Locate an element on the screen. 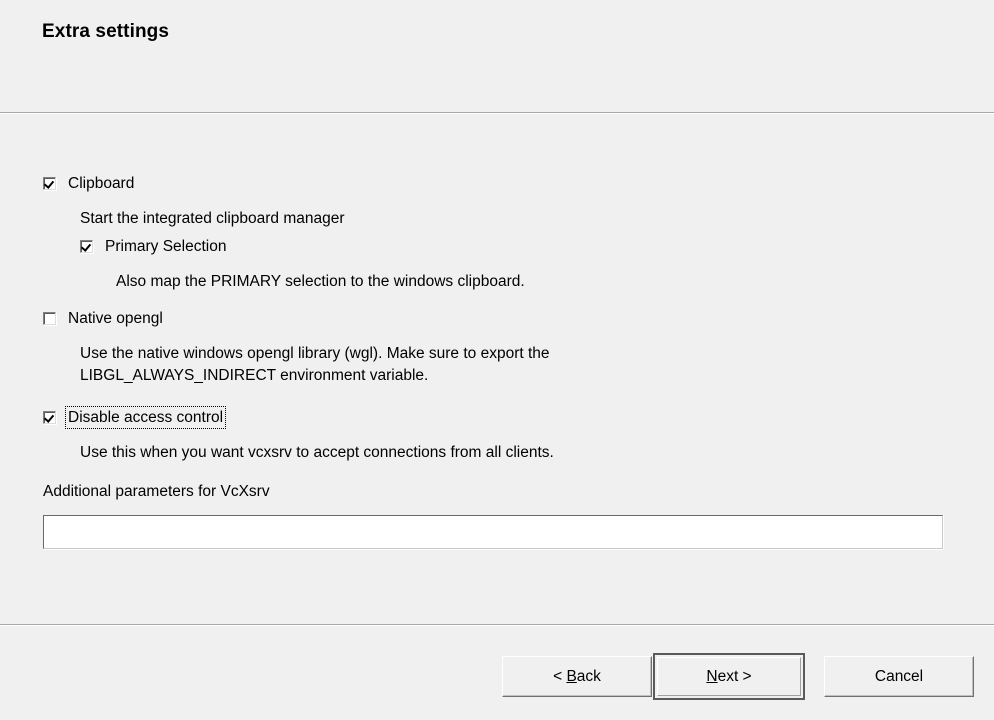 This screenshot has height=720, width=994. next-button: Next > is located at coordinates (729, 676).